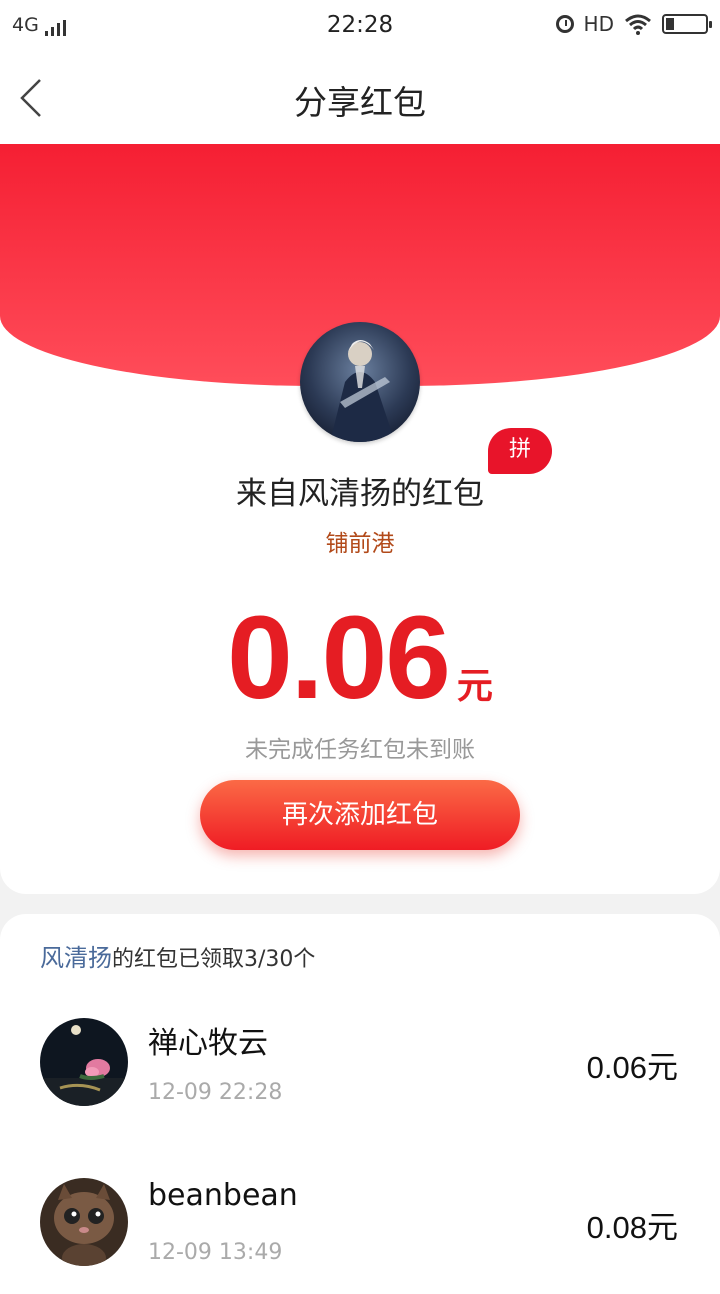 Image resolution: width=720 pixels, height=1294 pixels. Describe the element at coordinates (687, 24) in the screenshot. I see `battery-icon` at that location.